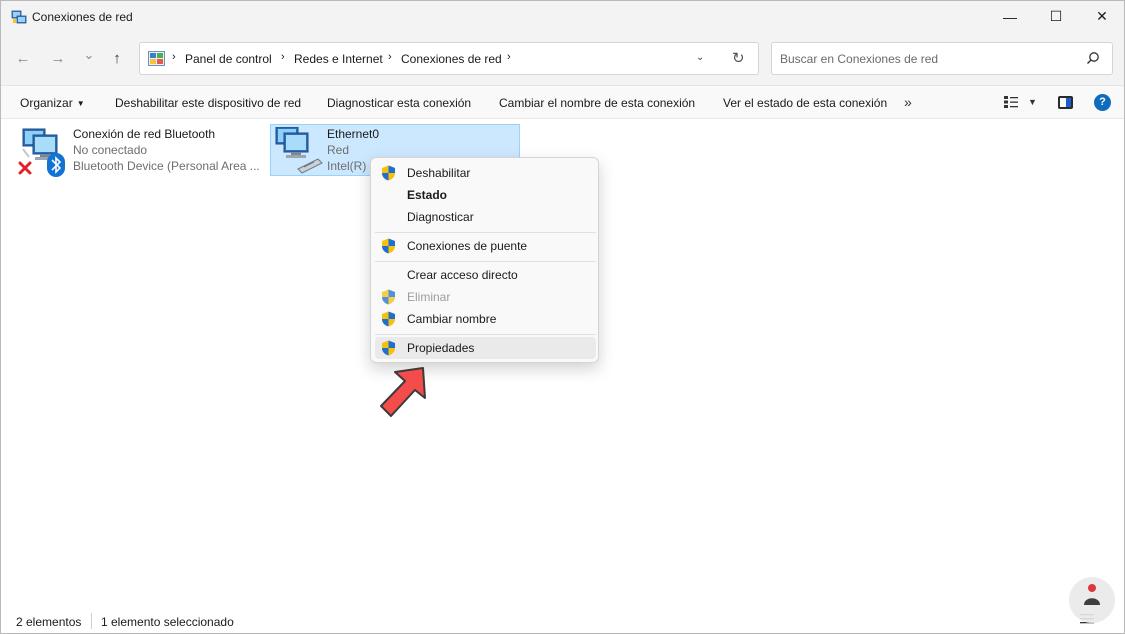 This screenshot has height=634, width=1125. What do you see at coordinates (338, 59) in the screenshot?
I see `breadcrumb-network-internet: Redes e Internet` at bounding box center [338, 59].